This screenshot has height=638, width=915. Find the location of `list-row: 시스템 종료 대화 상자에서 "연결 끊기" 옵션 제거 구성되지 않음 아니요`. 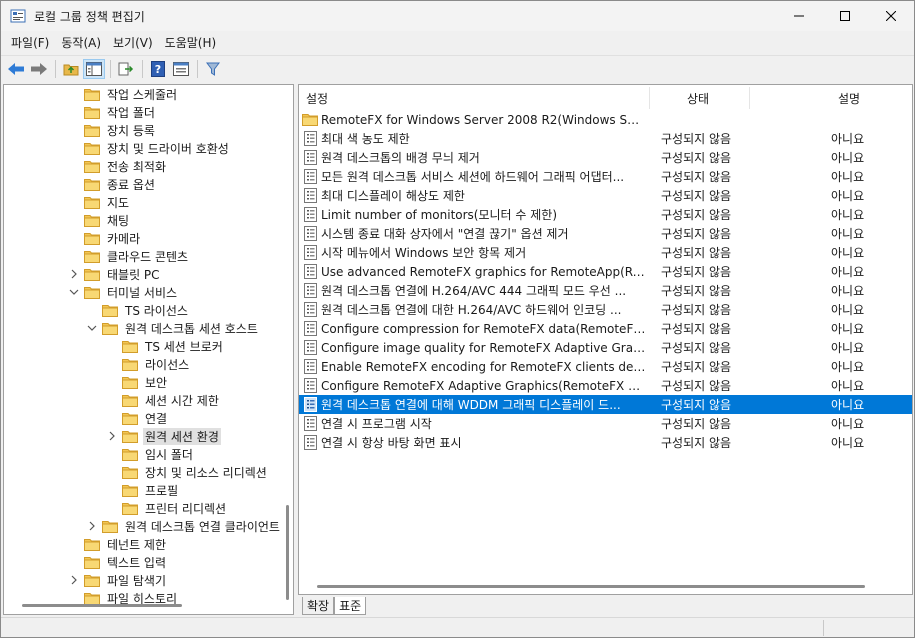

list-row: 시스템 종료 대화 상자에서 "연결 끊기" 옵션 제거 구성되지 않음 아니요 is located at coordinates (605, 233).